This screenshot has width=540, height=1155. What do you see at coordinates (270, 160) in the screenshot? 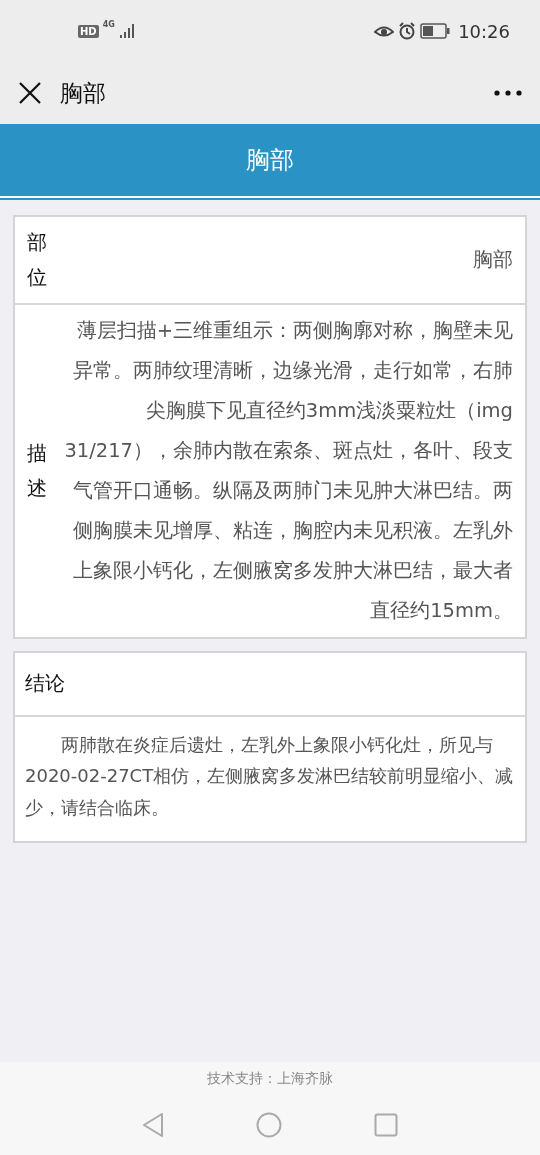
I see `header-title: 胸部` at bounding box center [270, 160].